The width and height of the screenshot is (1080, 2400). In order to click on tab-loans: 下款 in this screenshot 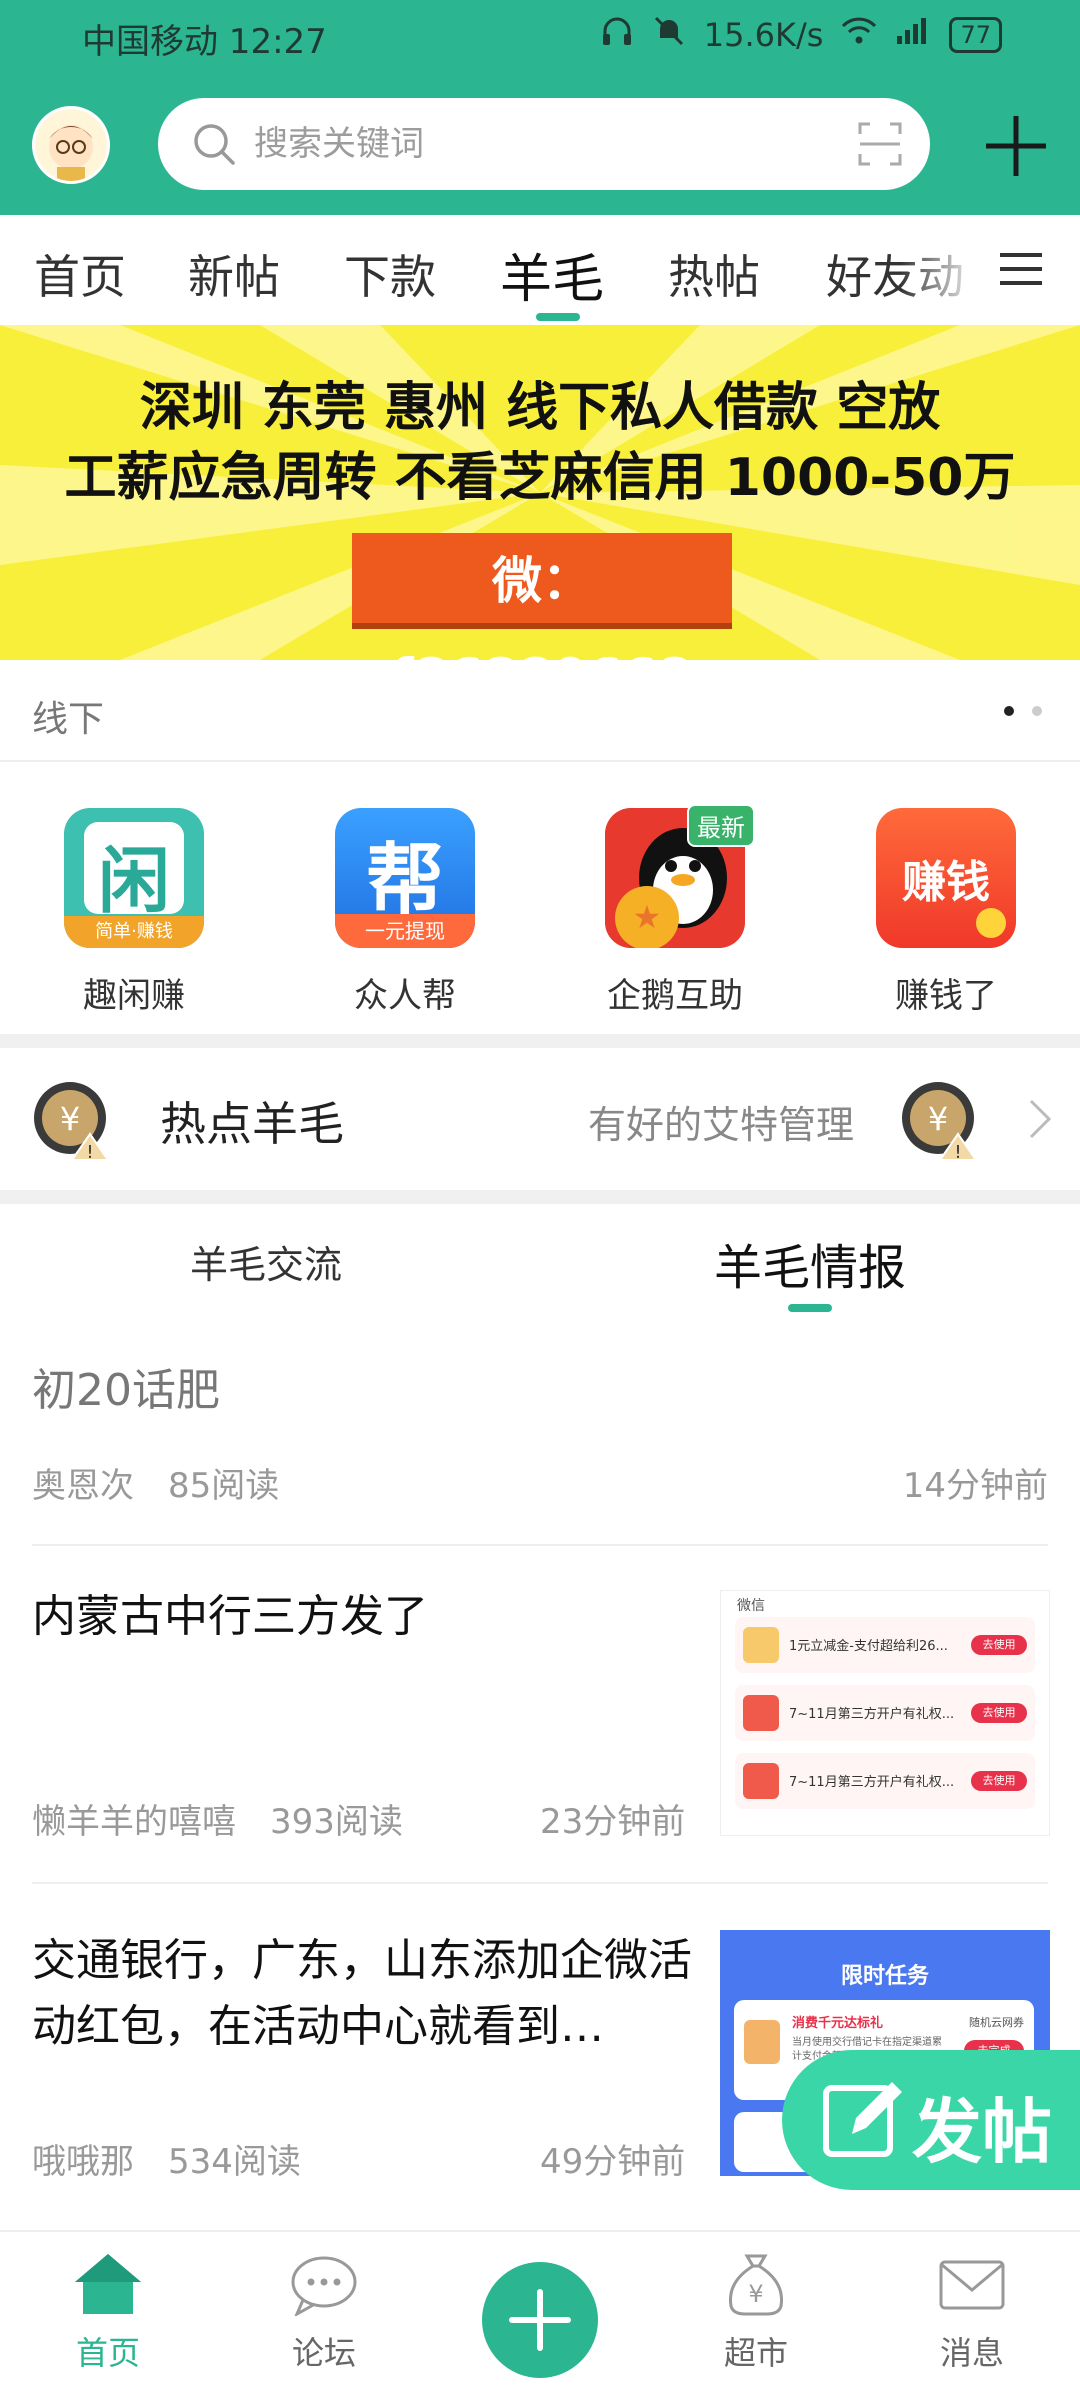, I will do `click(390, 274)`.